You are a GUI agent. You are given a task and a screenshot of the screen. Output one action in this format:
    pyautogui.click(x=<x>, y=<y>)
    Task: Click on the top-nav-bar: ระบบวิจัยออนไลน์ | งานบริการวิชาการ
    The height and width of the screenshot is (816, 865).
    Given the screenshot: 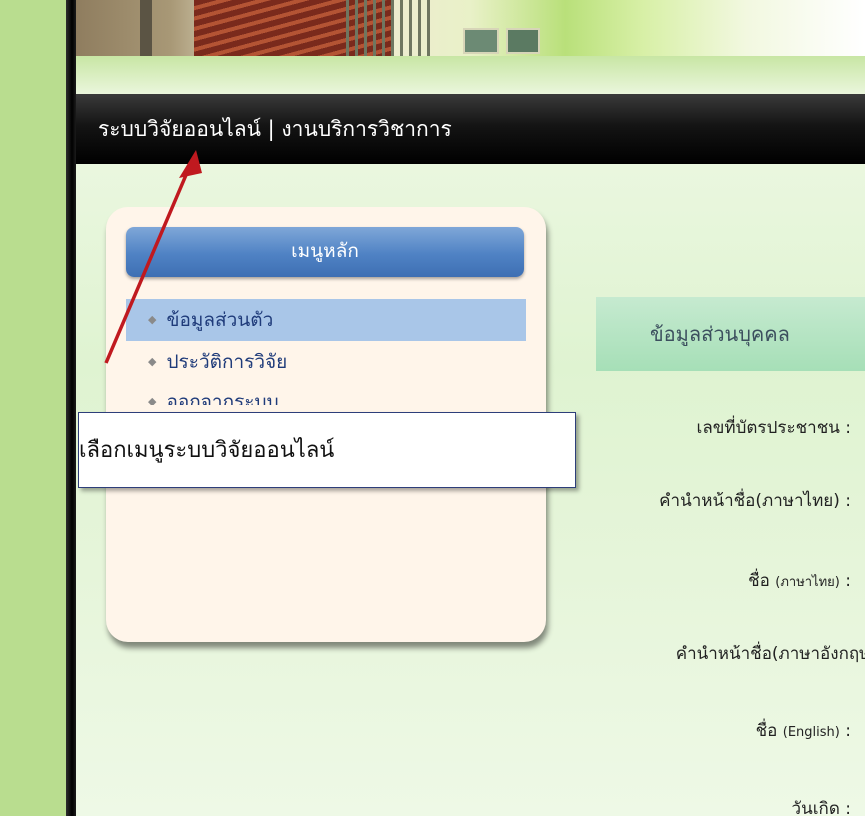 What is the action you would take?
    pyautogui.click(x=470, y=129)
    